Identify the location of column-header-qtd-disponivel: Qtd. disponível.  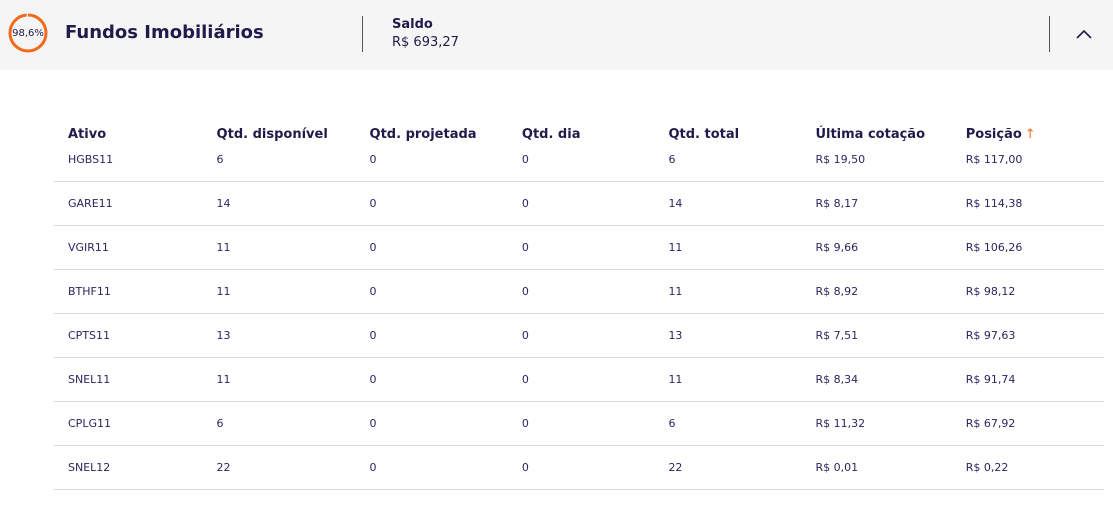
(279, 134).